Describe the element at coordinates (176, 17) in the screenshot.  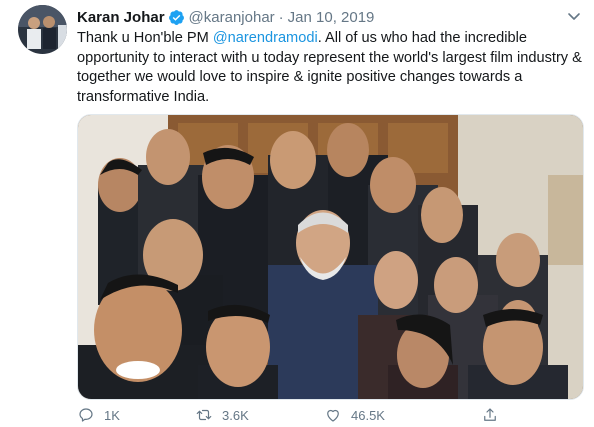
I see `verified-badge-icon` at that location.